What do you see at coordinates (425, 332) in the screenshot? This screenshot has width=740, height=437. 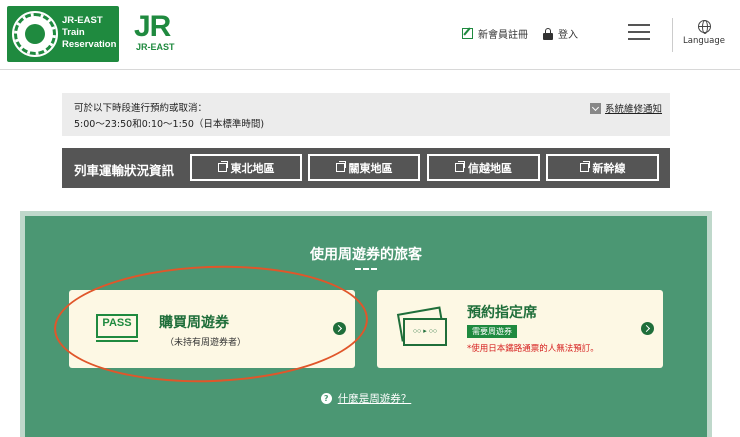 I see `ticket-icon-text: ○○ ▸ ○○` at bounding box center [425, 332].